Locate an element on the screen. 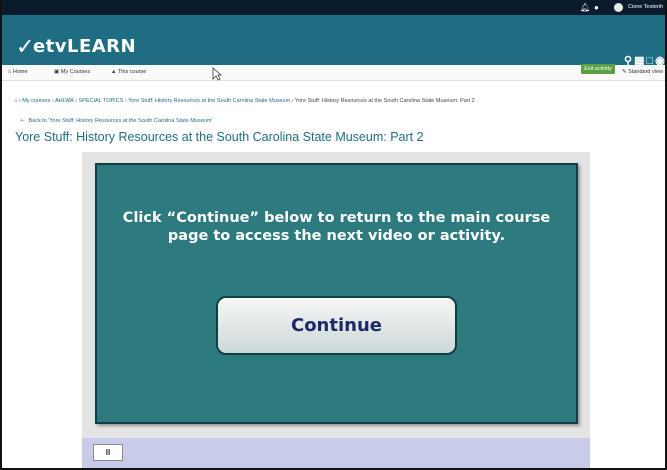 Image resolution: width=667 pixels, height=470 pixels. bell-icon: 🔔︎ is located at coordinates (585, 7).